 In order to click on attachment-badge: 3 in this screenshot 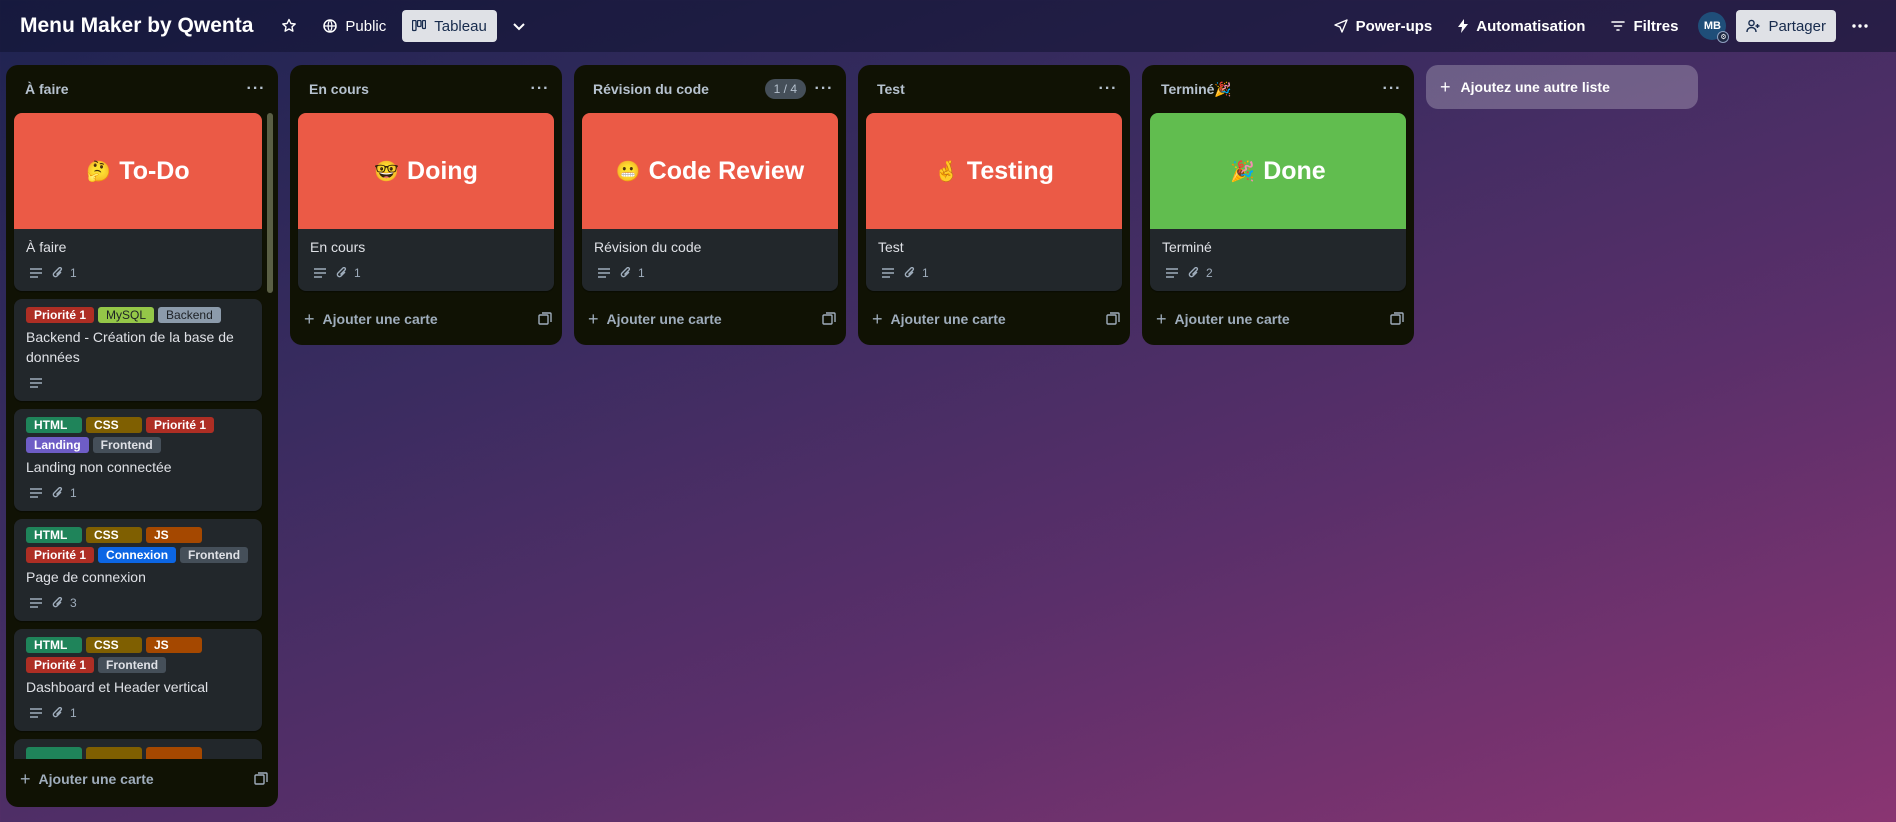, I will do `click(64, 603)`.